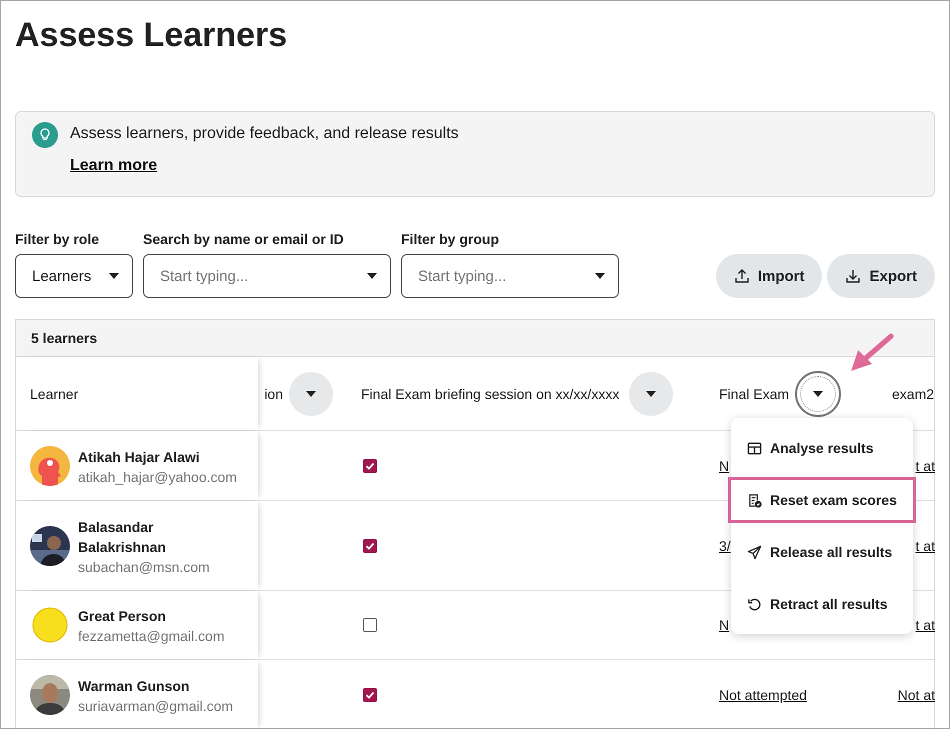  I want to click on menu-item: Analyse results, so click(822, 448).